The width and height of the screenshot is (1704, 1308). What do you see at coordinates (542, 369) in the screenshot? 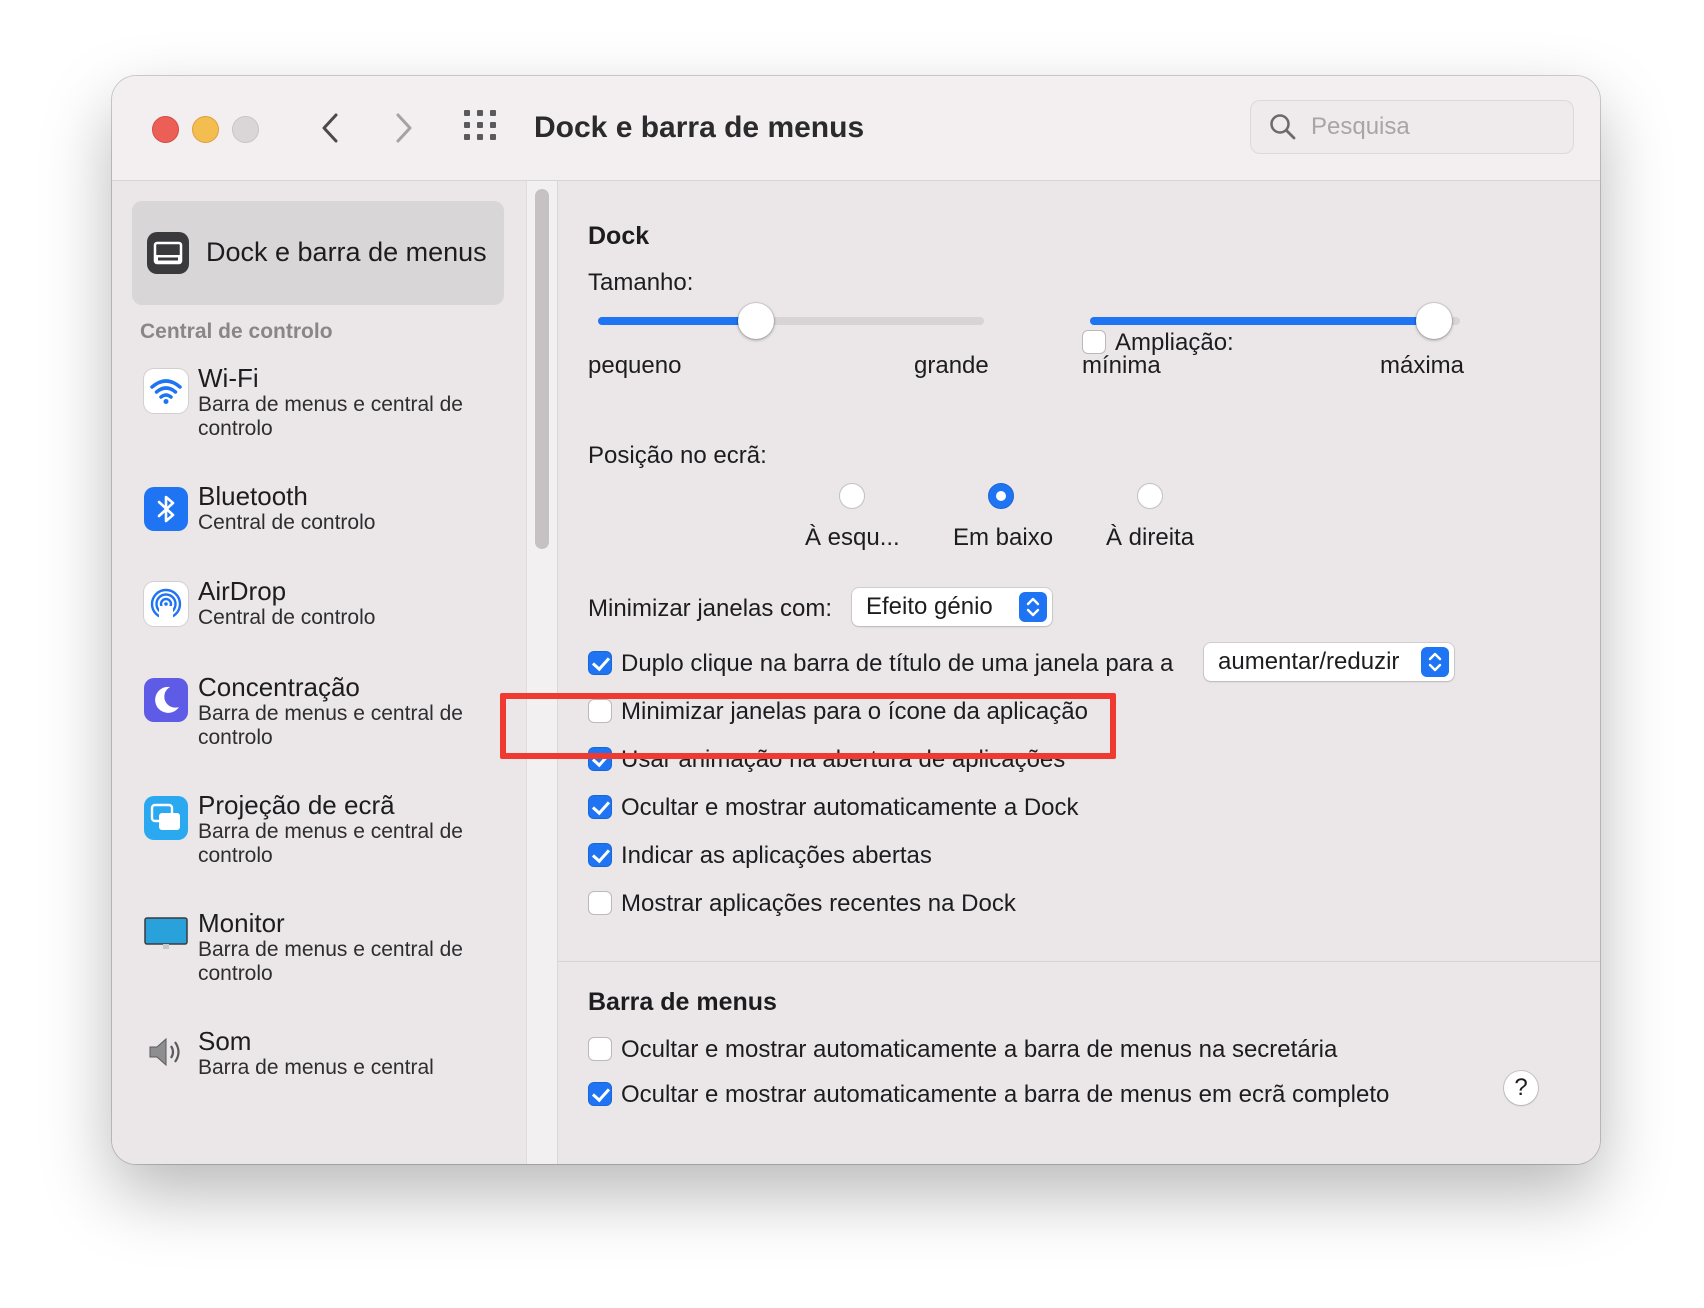
I see `scrollbar-thumb` at bounding box center [542, 369].